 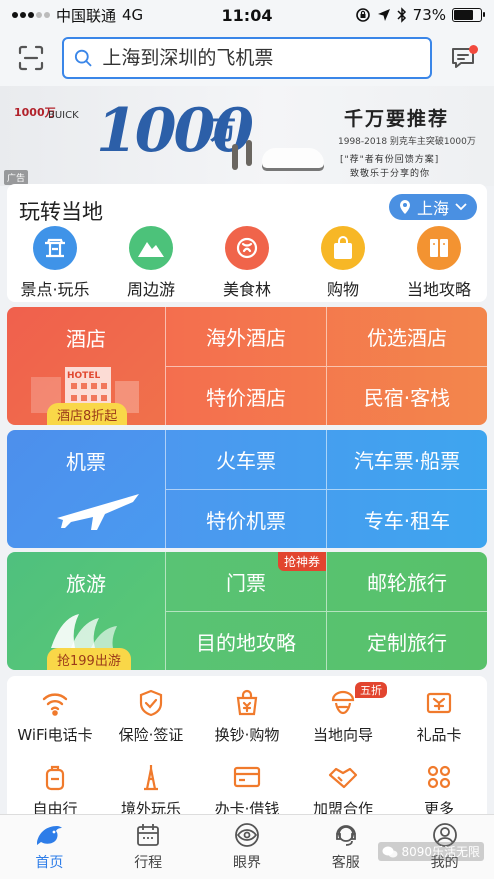 What do you see at coordinates (406, 581) in the screenshot?
I see `cruise-button: 邮轮旅行` at bounding box center [406, 581].